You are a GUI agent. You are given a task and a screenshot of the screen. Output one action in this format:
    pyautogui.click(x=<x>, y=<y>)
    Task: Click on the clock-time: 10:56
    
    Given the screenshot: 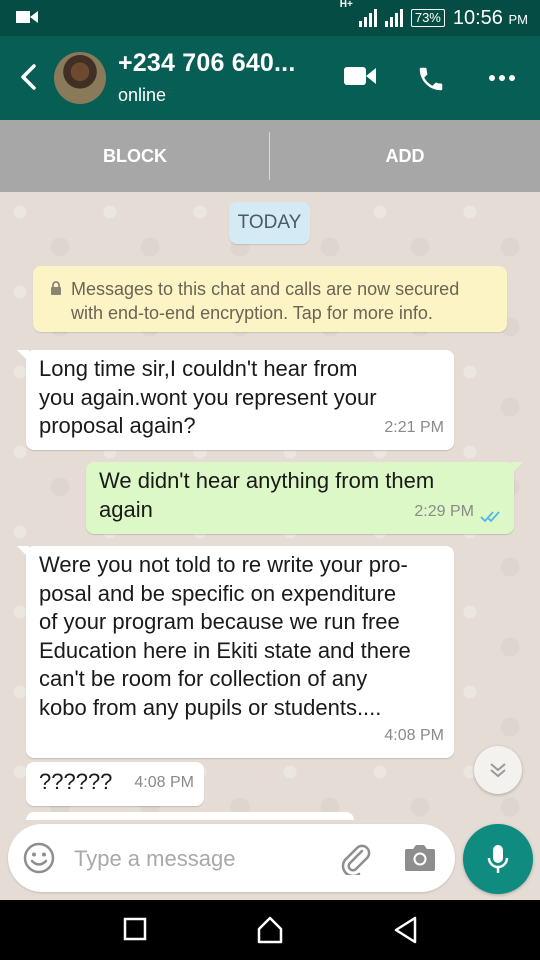 What is the action you would take?
    pyautogui.click(x=477, y=17)
    